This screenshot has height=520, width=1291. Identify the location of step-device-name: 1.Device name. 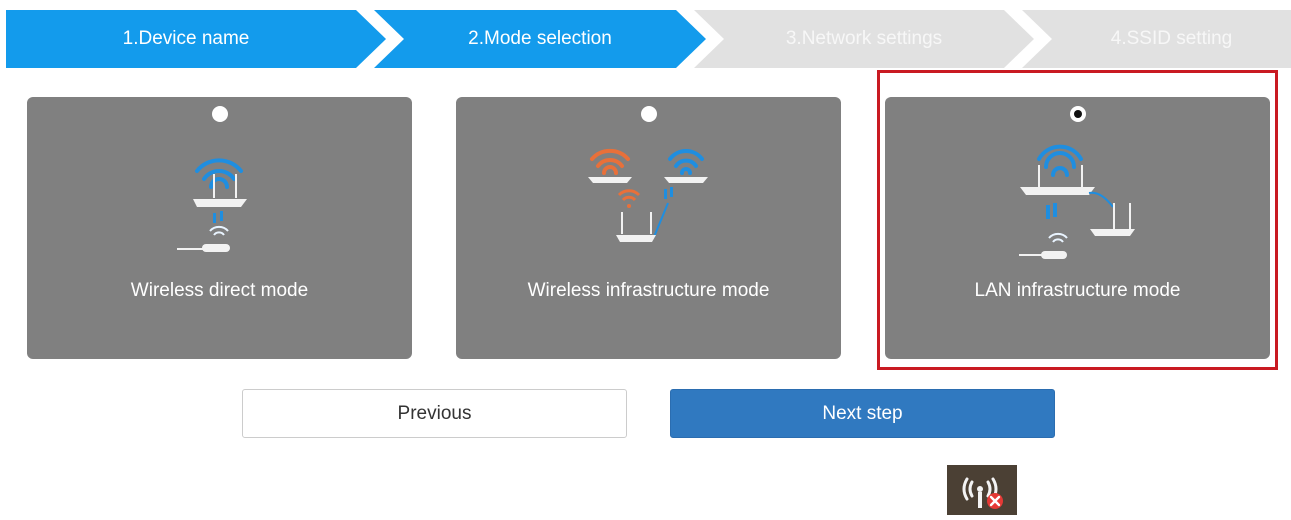
(196, 39).